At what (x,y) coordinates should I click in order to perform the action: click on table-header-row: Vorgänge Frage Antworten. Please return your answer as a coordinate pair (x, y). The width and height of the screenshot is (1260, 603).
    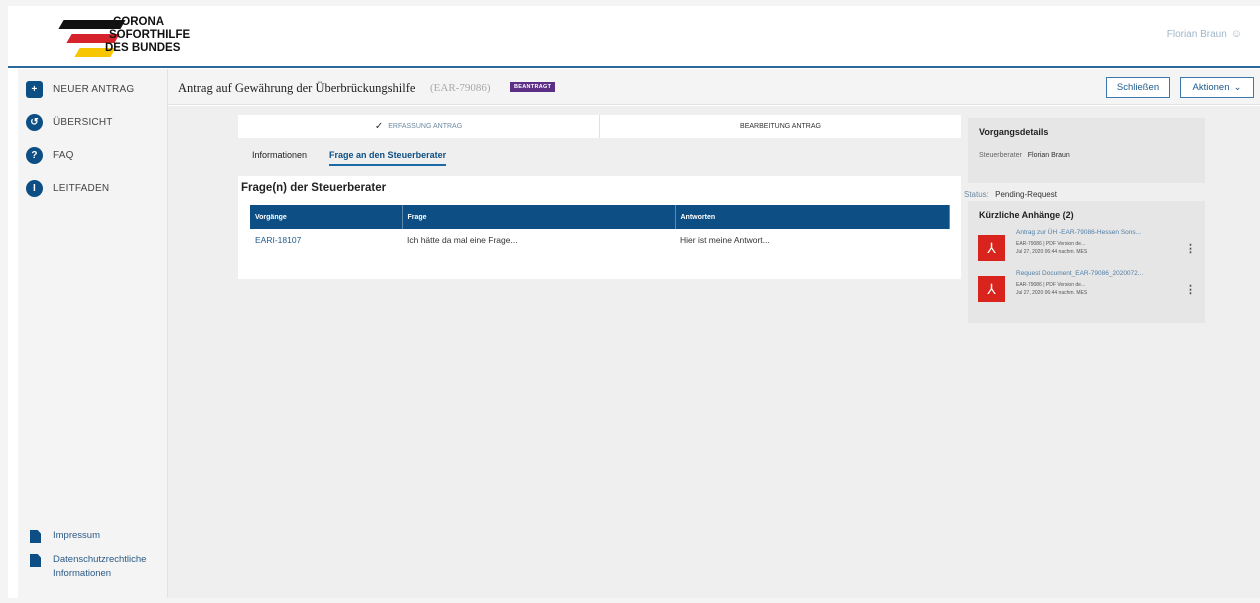
    Looking at the image, I should click on (600, 217).